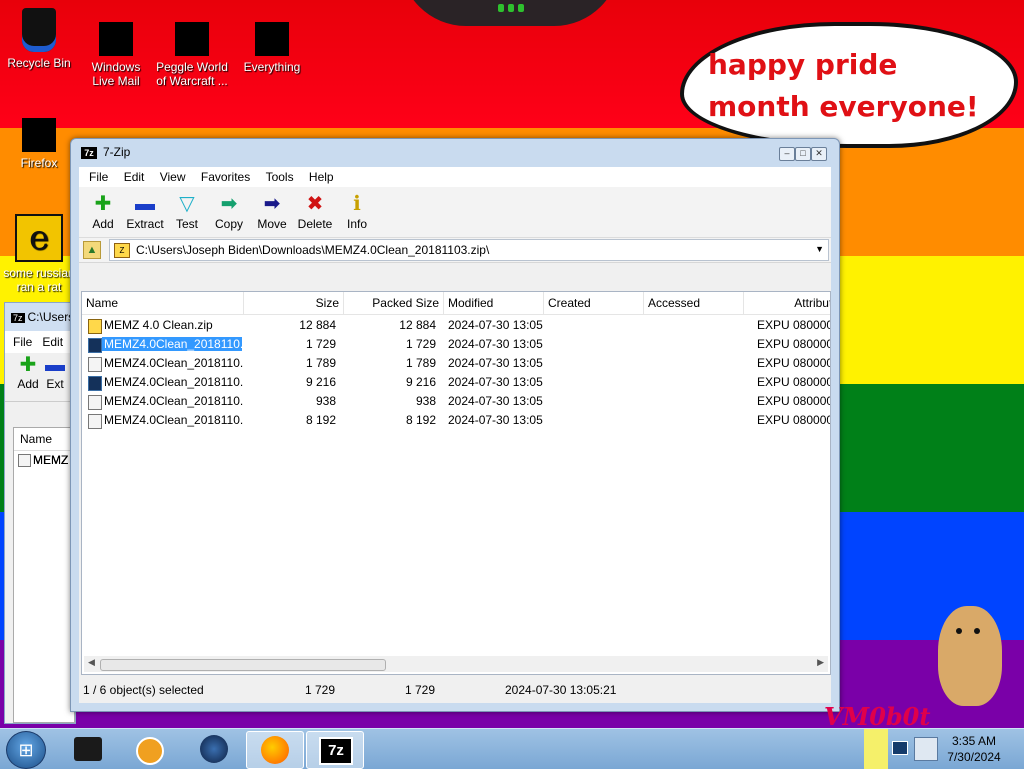 The height and width of the screenshot is (769, 1024). Describe the element at coordinates (39, 63) in the screenshot. I see `desktop-icon-label: Recycle Bin` at that location.